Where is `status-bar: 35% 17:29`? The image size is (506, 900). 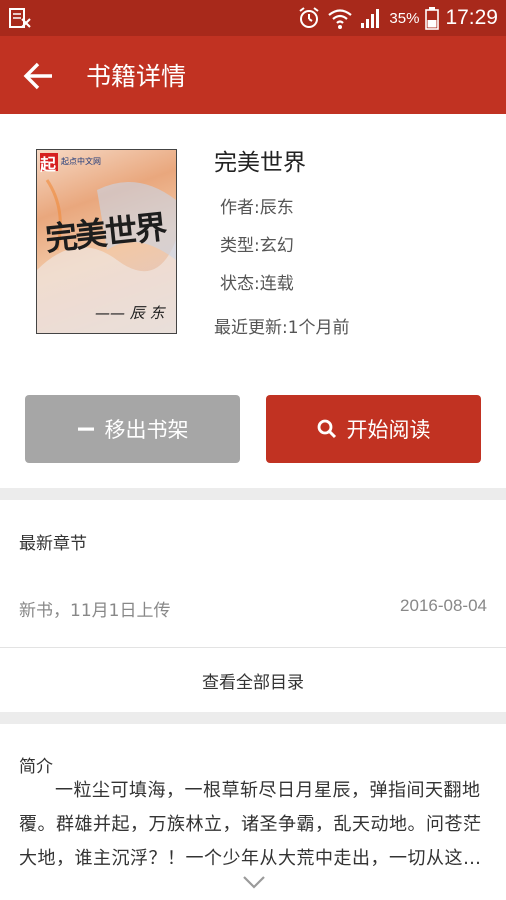
status-bar: 35% 17:29 is located at coordinates (253, 18).